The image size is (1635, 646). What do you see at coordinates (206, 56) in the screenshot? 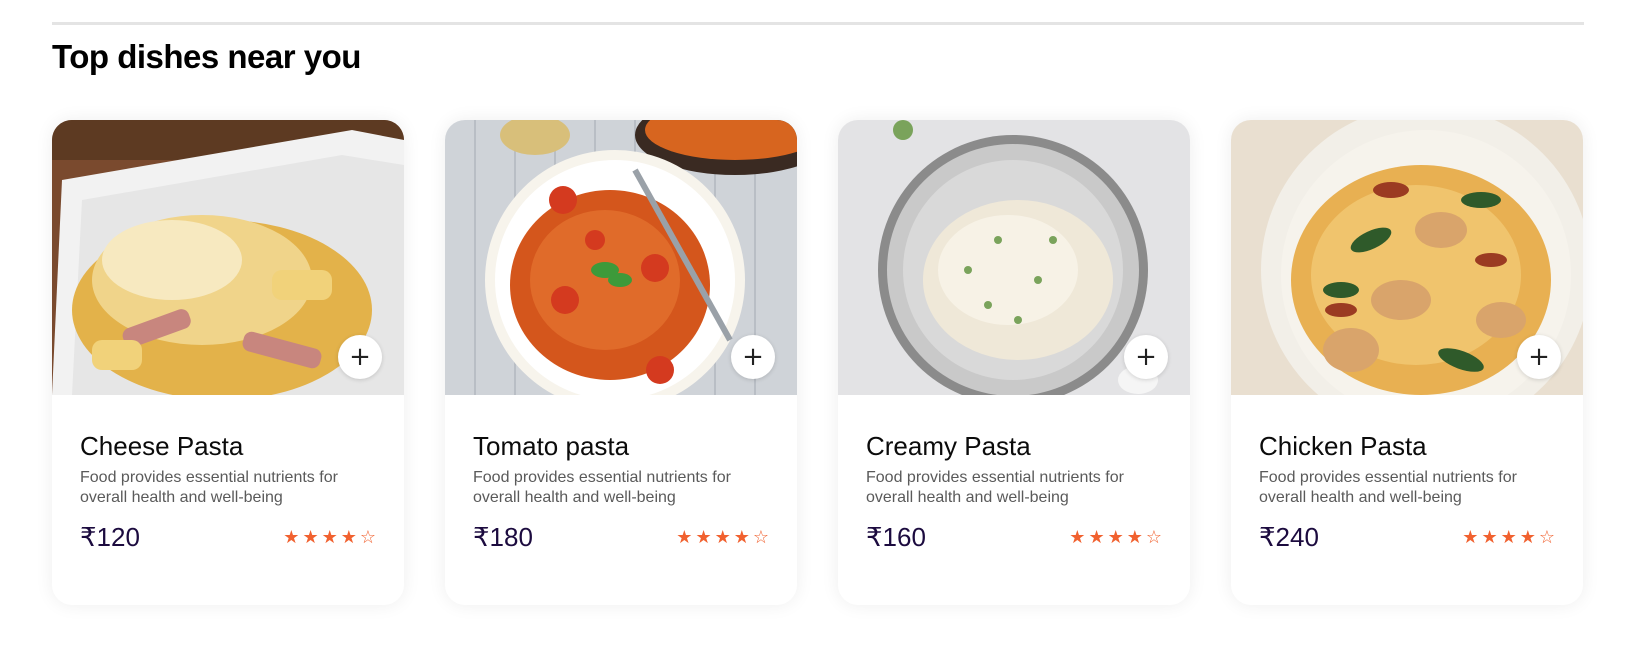
I see `section-title: Top dishes near you` at bounding box center [206, 56].